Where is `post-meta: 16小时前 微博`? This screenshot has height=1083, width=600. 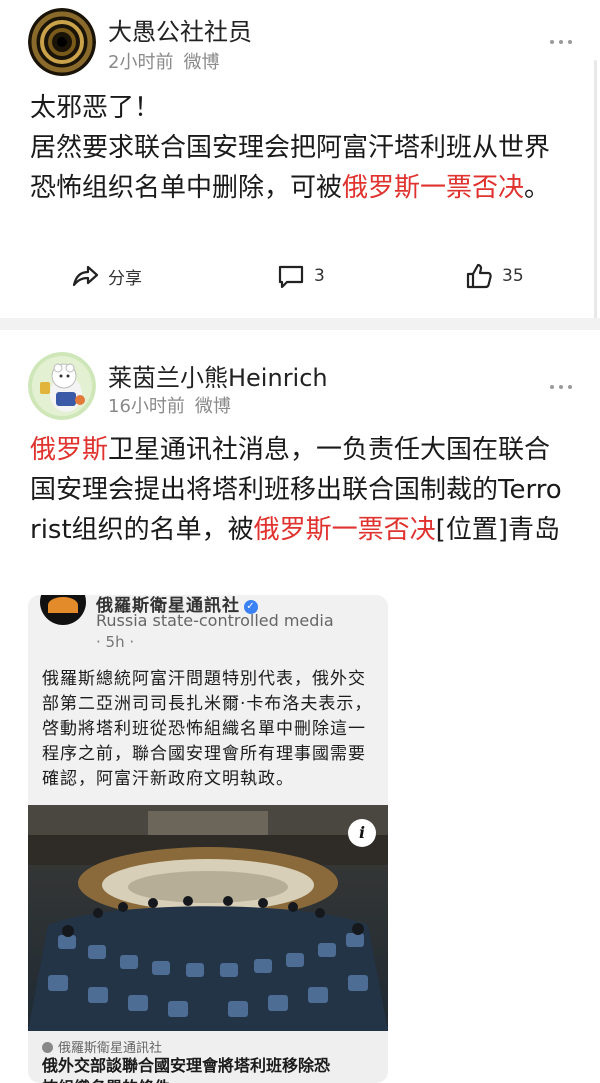 post-meta: 16小时前 微博 is located at coordinates (169, 405).